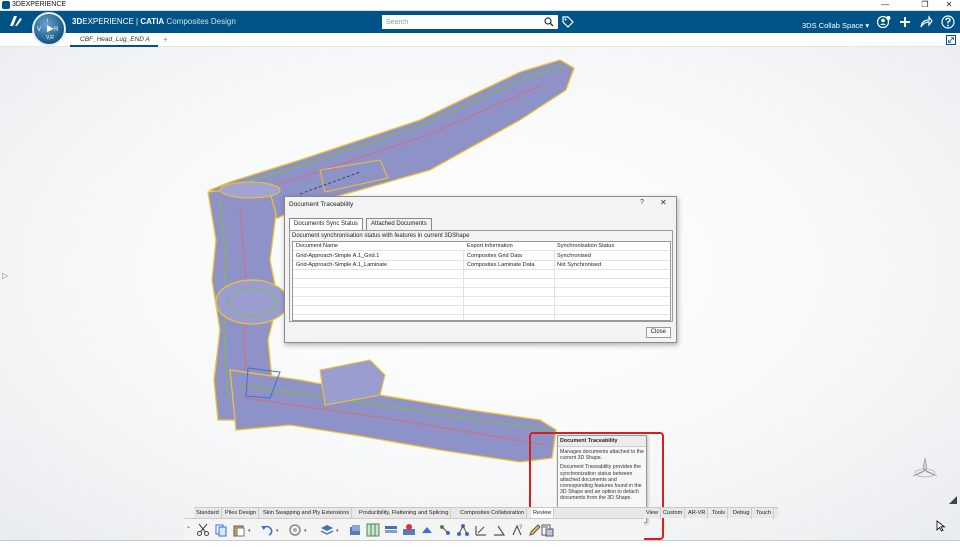  I want to click on collab-space-selector: 3DS Collab Space ▾, so click(835, 25).